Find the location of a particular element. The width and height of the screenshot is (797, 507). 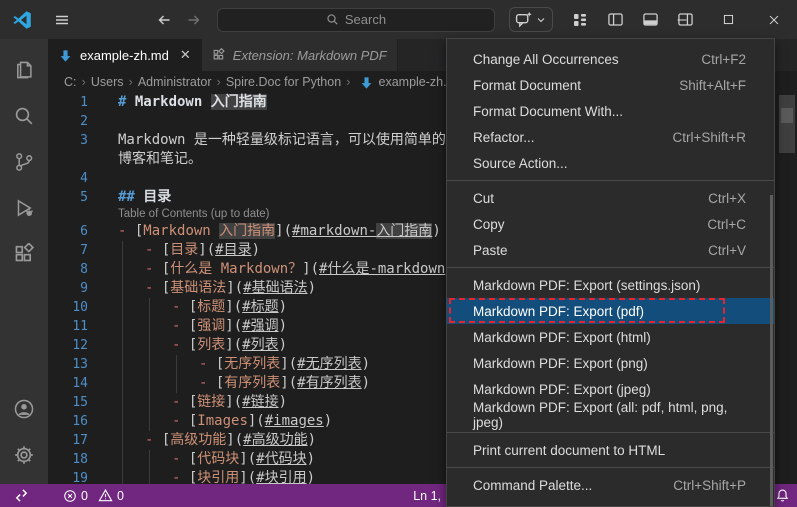

copilot-chat-button is located at coordinates (531, 19).